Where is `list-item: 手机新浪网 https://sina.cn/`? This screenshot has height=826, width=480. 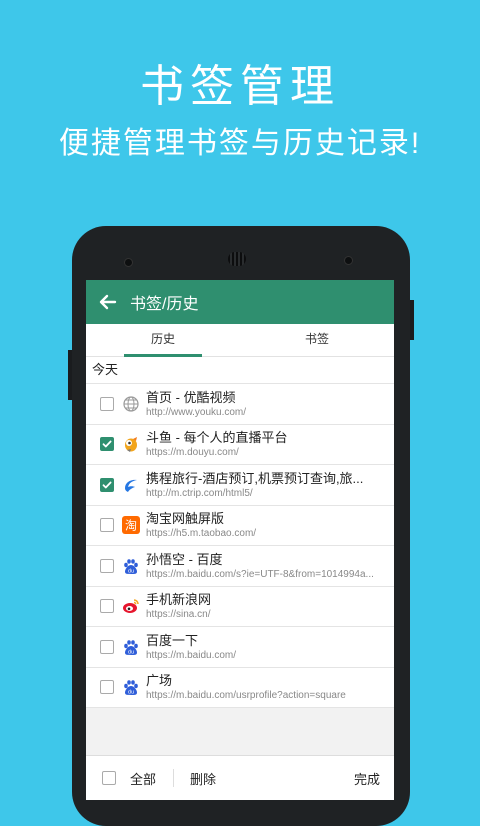 list-item: 手机新浪网 https://sina.cn/ is located at coordinates (240, 607).